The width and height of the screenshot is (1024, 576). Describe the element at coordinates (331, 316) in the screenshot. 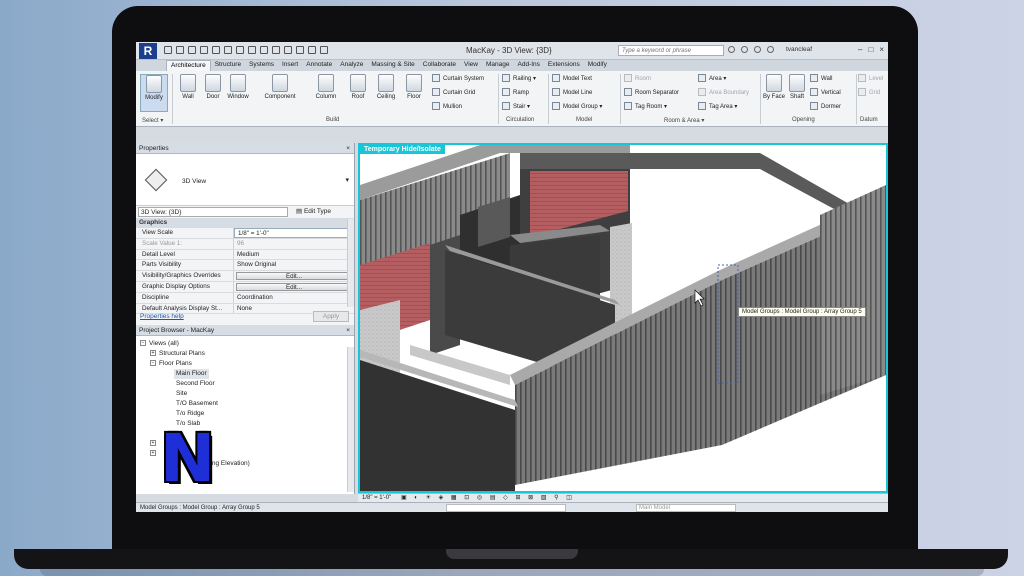

I see `apply-button: Apply` at that location.